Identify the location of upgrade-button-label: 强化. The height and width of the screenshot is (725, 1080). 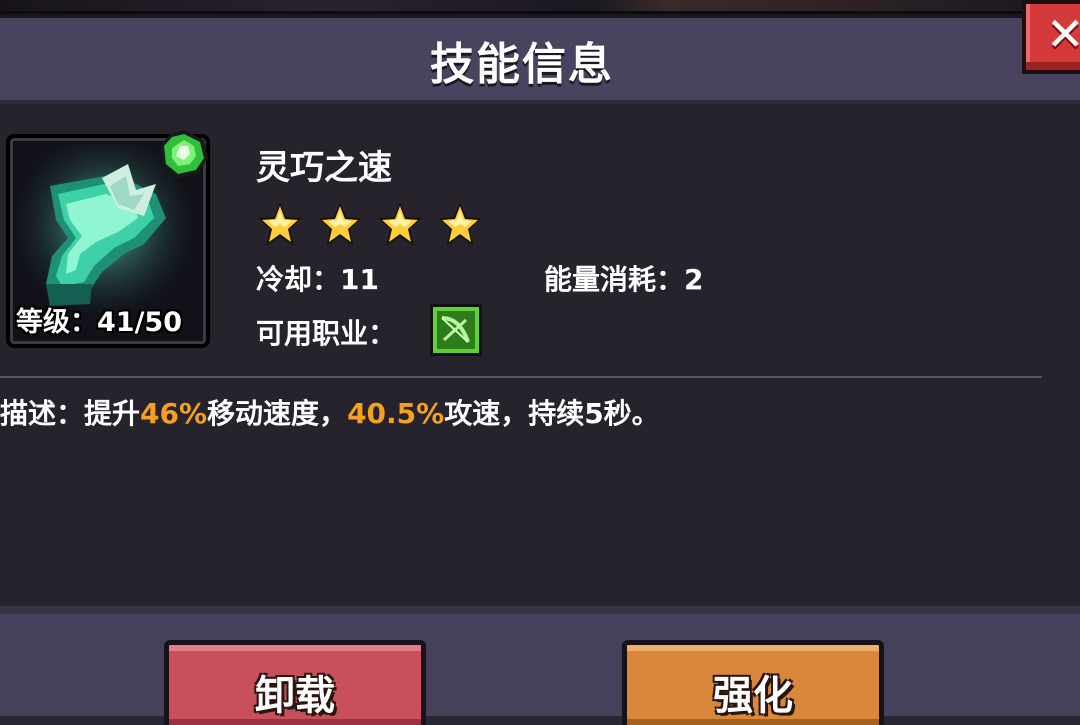
(753, 696).